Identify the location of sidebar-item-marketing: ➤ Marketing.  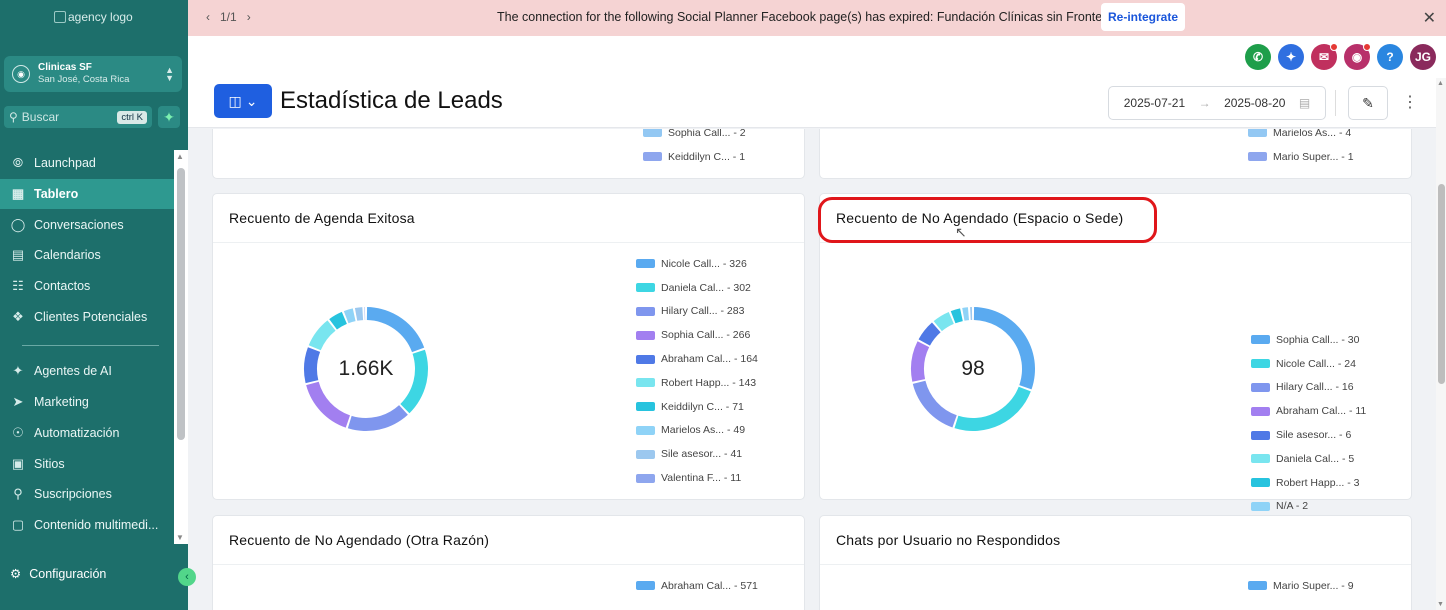
(87, 402).